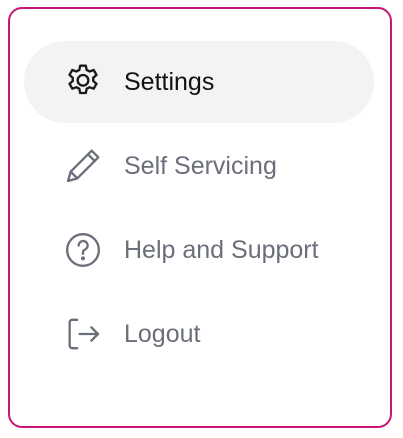 The image size is (403, 438). What do you see at coordinates (83, 166) in the screenshot?
I see `pencil-icon` at bounding box center [83, 166].